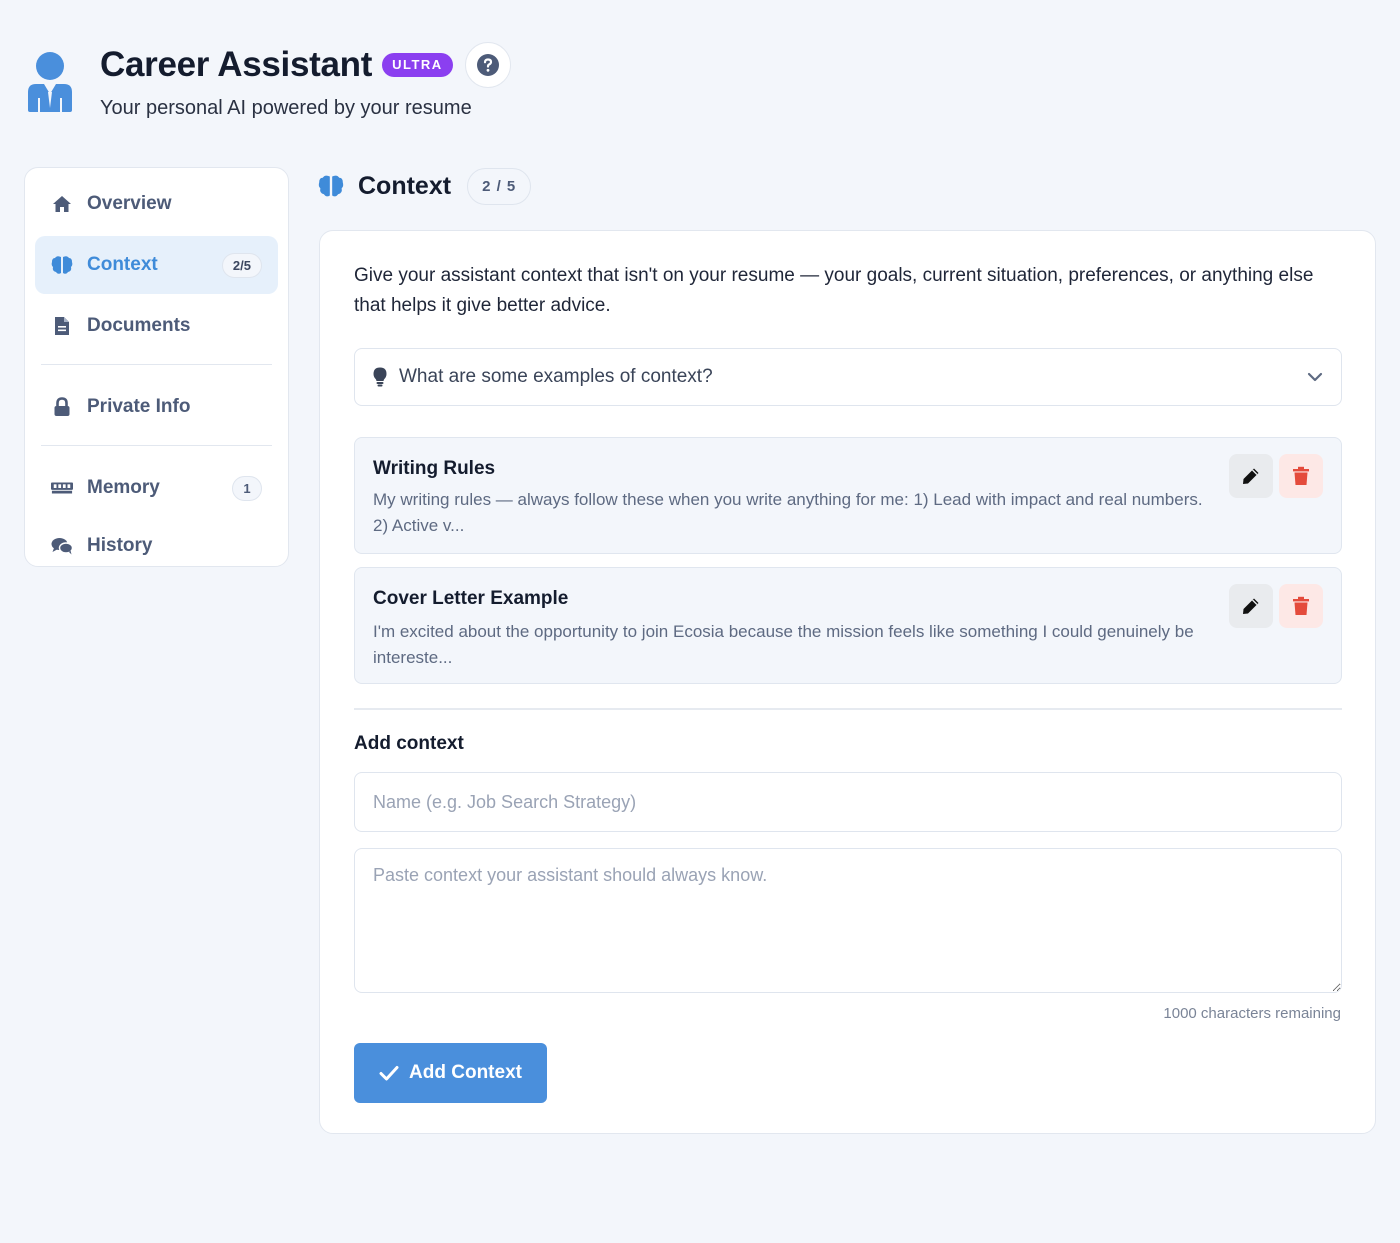 This screenshot has height=1243, width=1400. Describe the element at coordinates (50, 82) in the screenshot. I see `user-avatar-icon` at that location.